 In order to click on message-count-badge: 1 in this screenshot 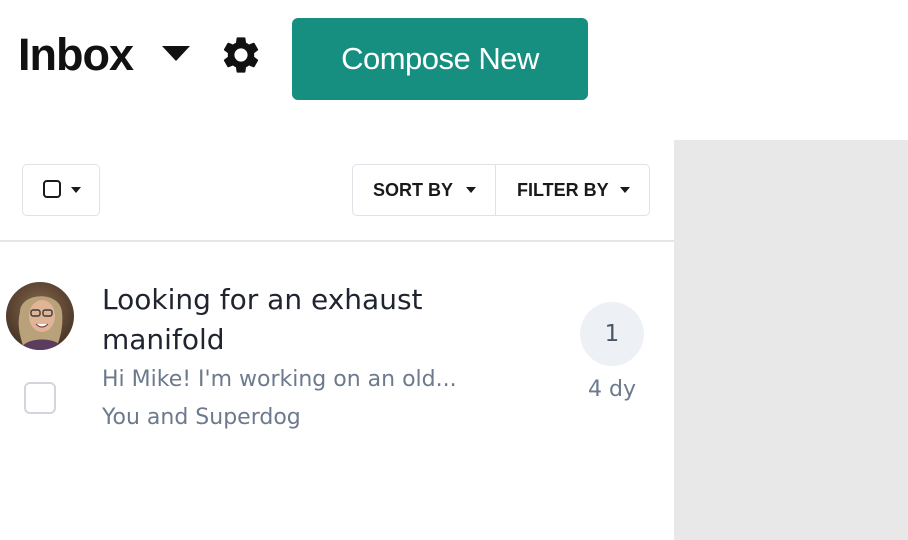, I will do `click(612, 334)`.